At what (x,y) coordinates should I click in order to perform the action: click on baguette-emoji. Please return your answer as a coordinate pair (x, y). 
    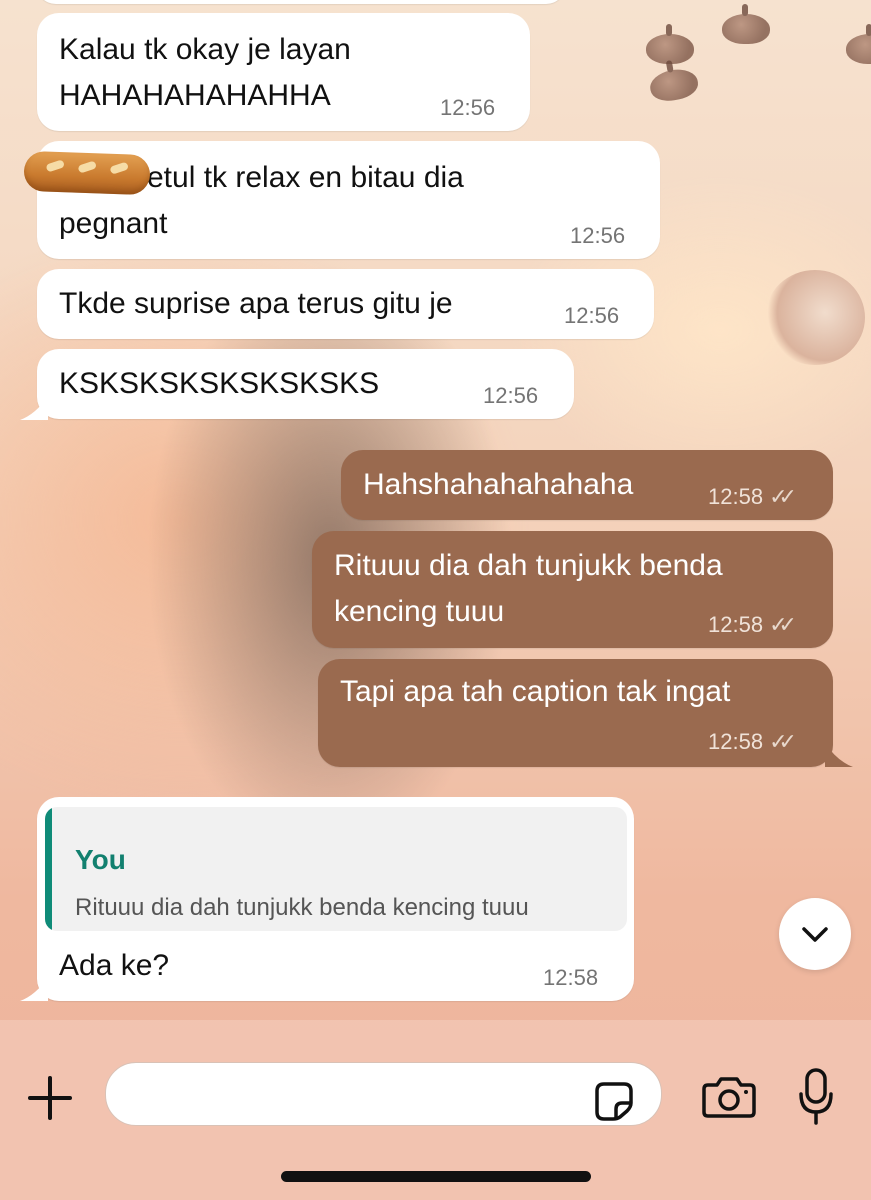
    Looking at the image, I should click on (87, 173).